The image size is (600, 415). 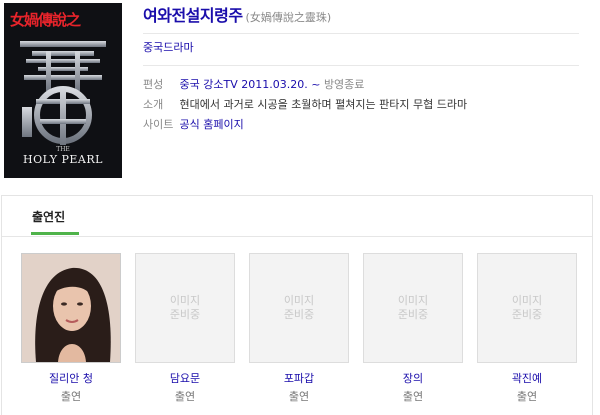 What do you see at coordinates (527, 377) in the screenshot?
I see `cast-name-link: 곽진예` at bounding box center [527, 377].